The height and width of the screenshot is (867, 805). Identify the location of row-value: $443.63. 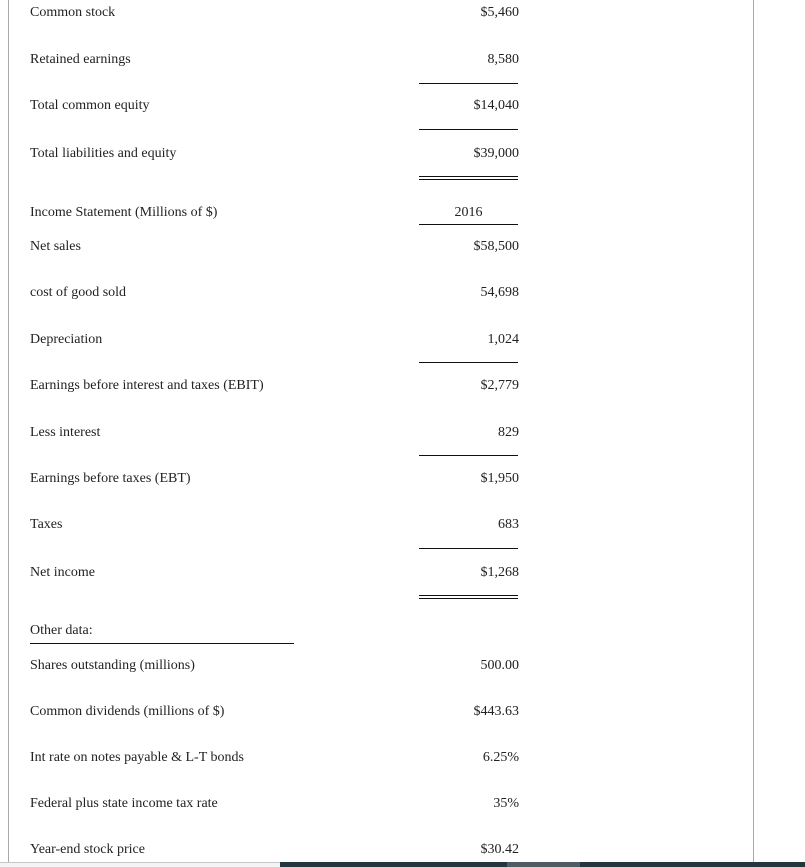
(496, 711).